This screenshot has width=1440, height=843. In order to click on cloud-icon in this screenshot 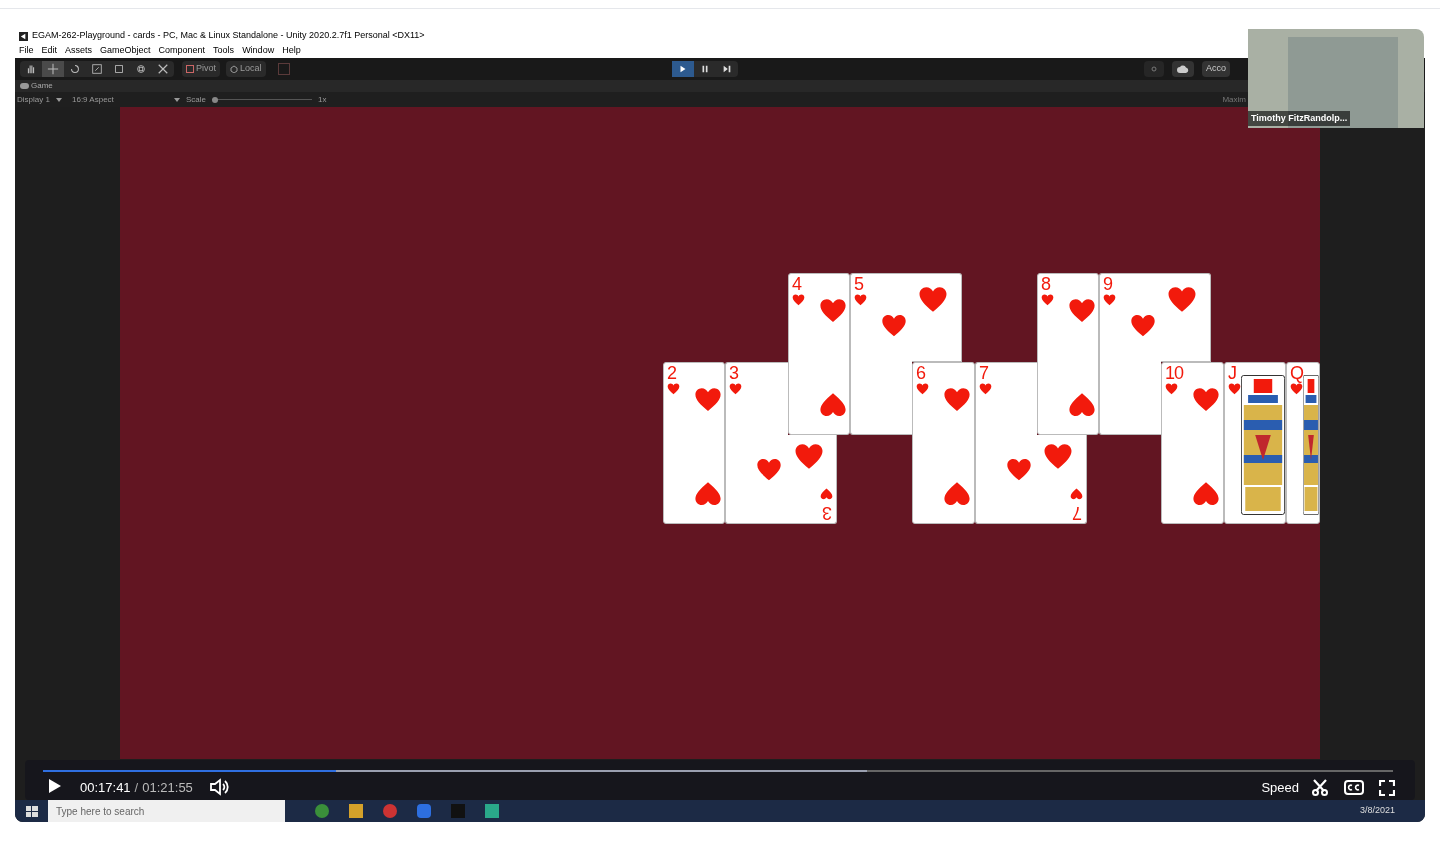, I will do `click(1183, 69)`.